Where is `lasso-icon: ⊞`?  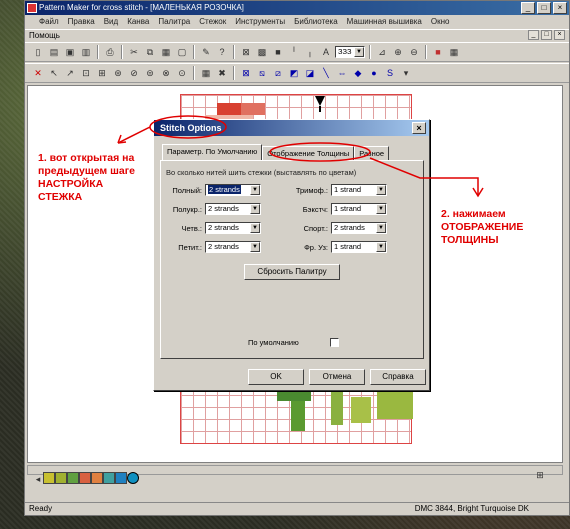 lasso-icon: ⊞ is located at coordinates (102, 73).